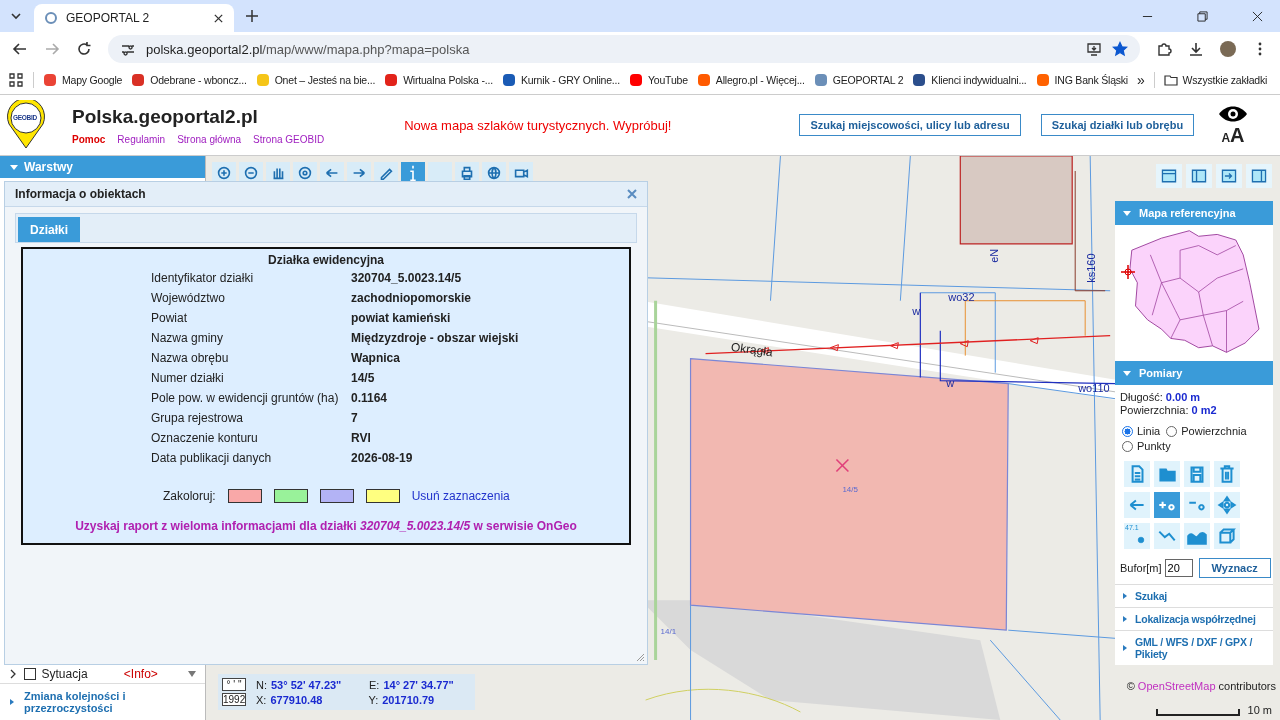  I want to click on collapsed-section: Lokalizacja współrzędnej, so click(1194, 618).